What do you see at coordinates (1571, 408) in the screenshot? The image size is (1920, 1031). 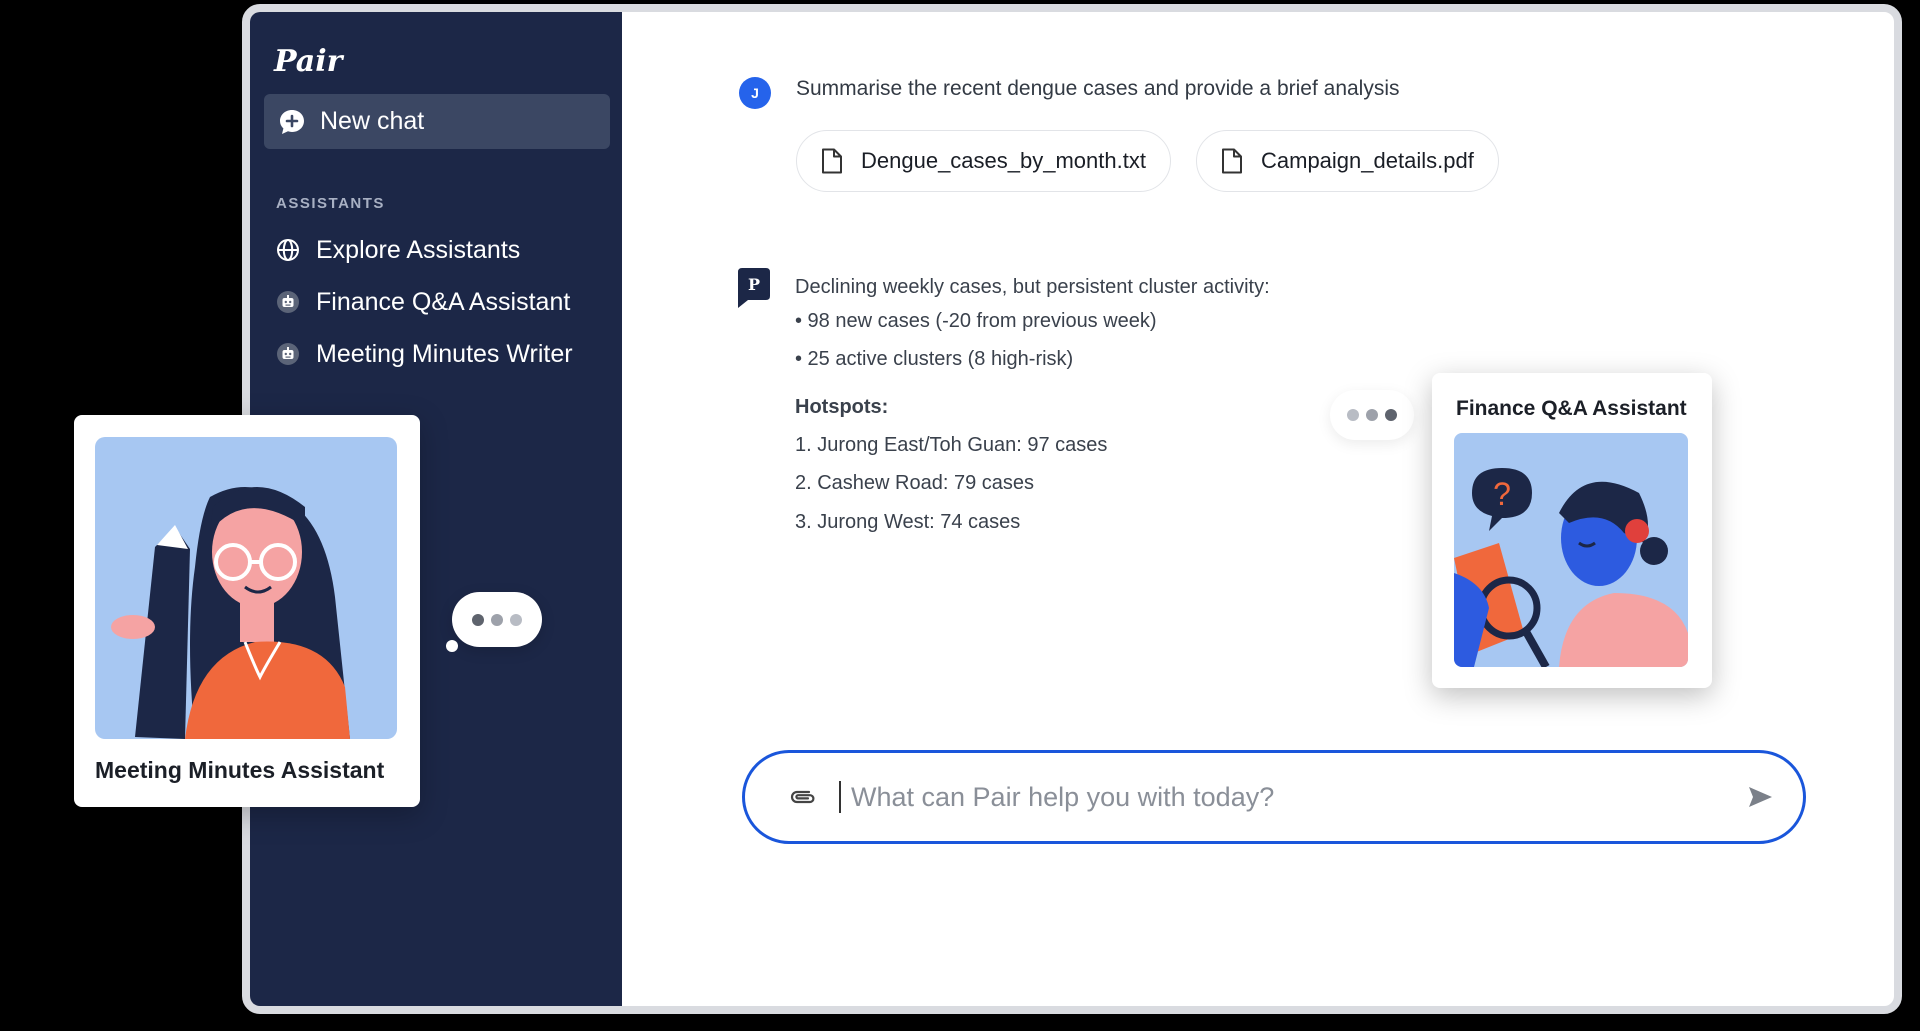 I see `card-title: Finance Q&A Assistant` at bounding box center [1571, 408].